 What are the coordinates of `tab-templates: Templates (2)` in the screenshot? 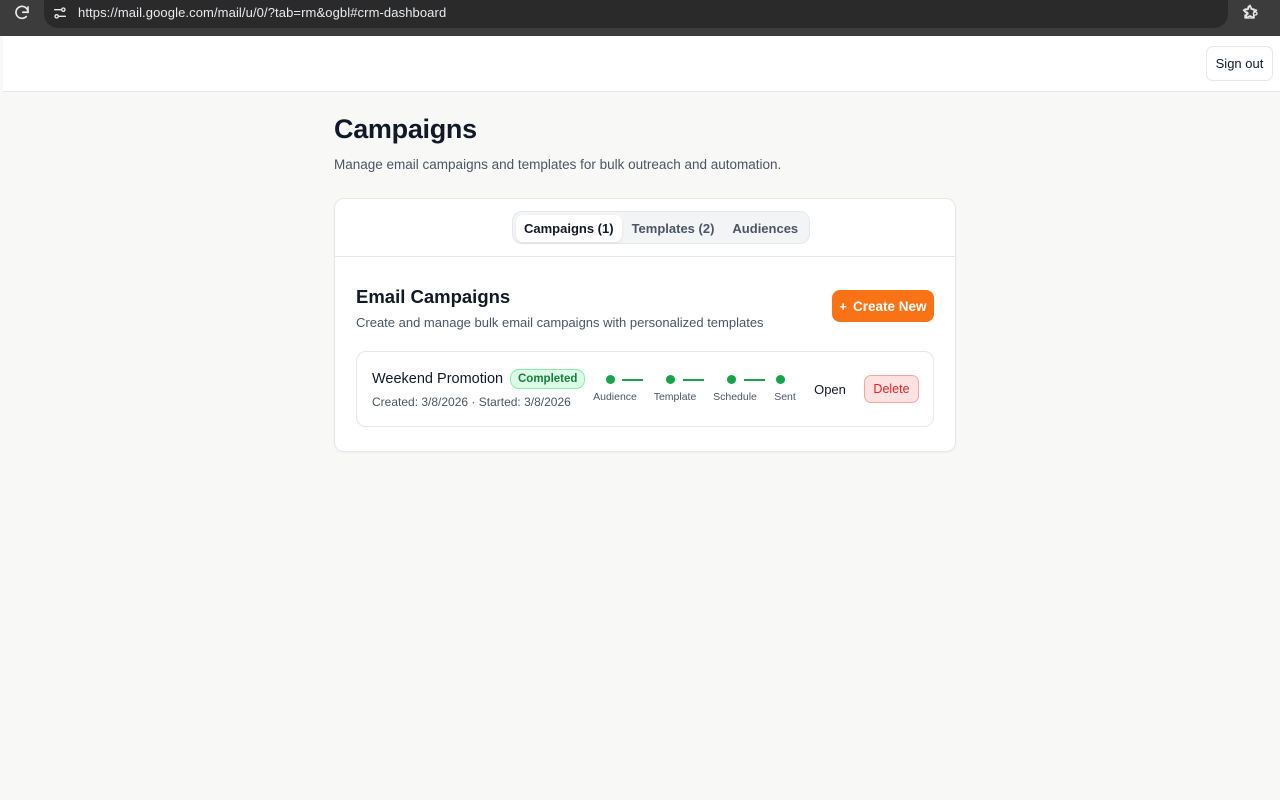 It's located at (673, 228).